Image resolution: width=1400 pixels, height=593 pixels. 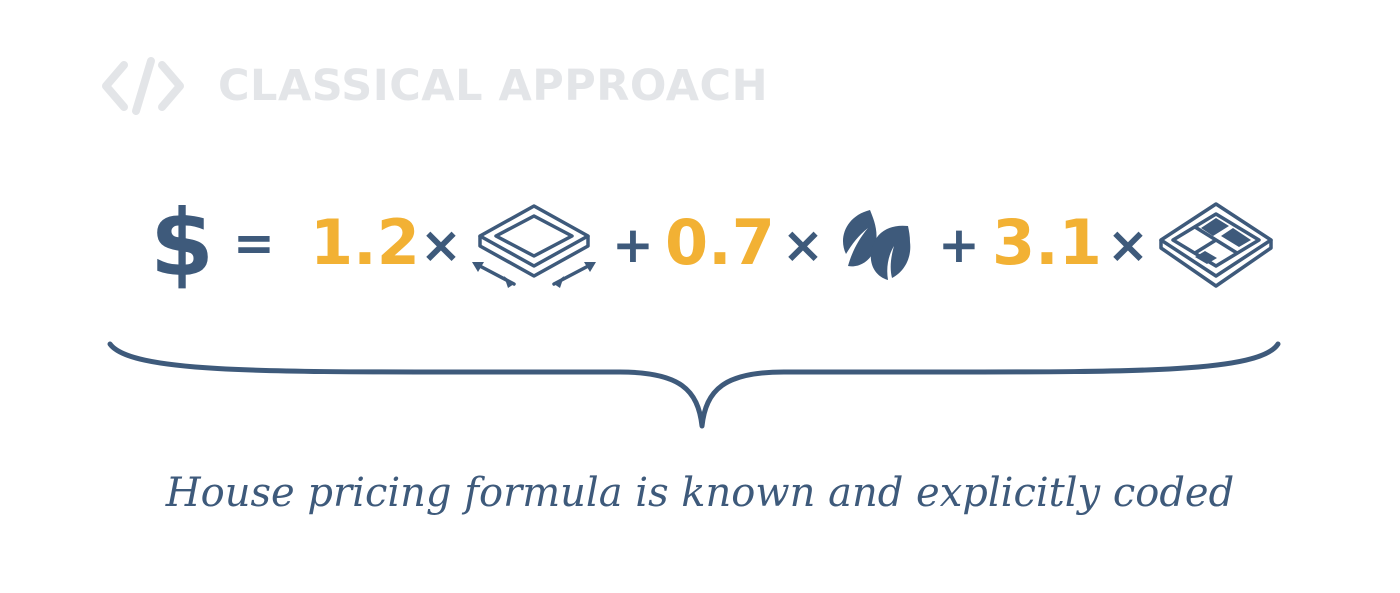 What do you see at coordinates (1047, 242) in the screenshot?
I see `coefficient-floor-plan: 3.1` at bounding box center [1047, 242].